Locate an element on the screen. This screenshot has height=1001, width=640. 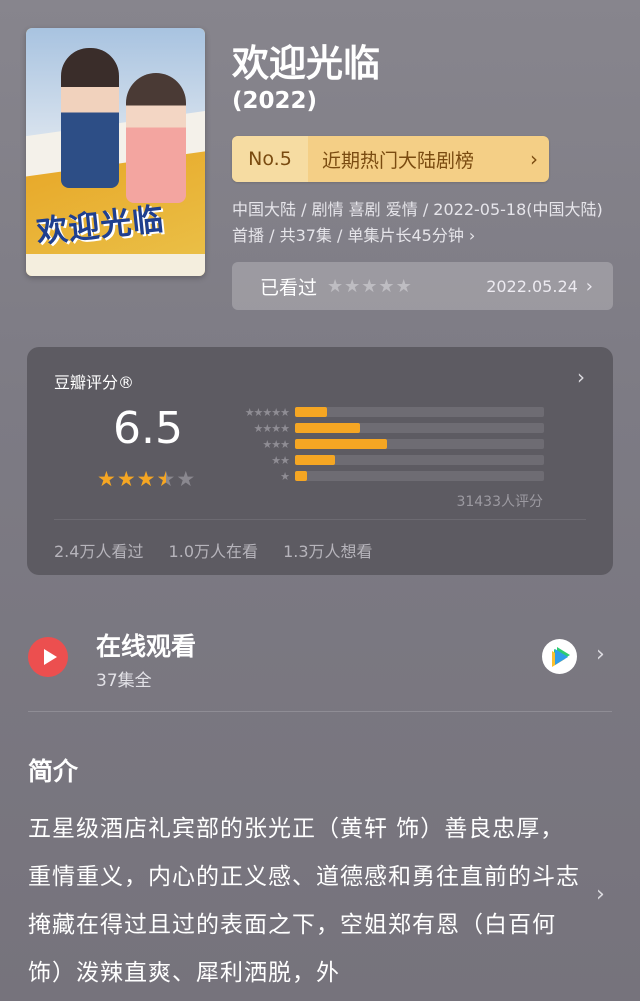
audience-stats: 2.4万人看过 1.0万人在看 1.3万人想看 is located at coordinates (223, 550).